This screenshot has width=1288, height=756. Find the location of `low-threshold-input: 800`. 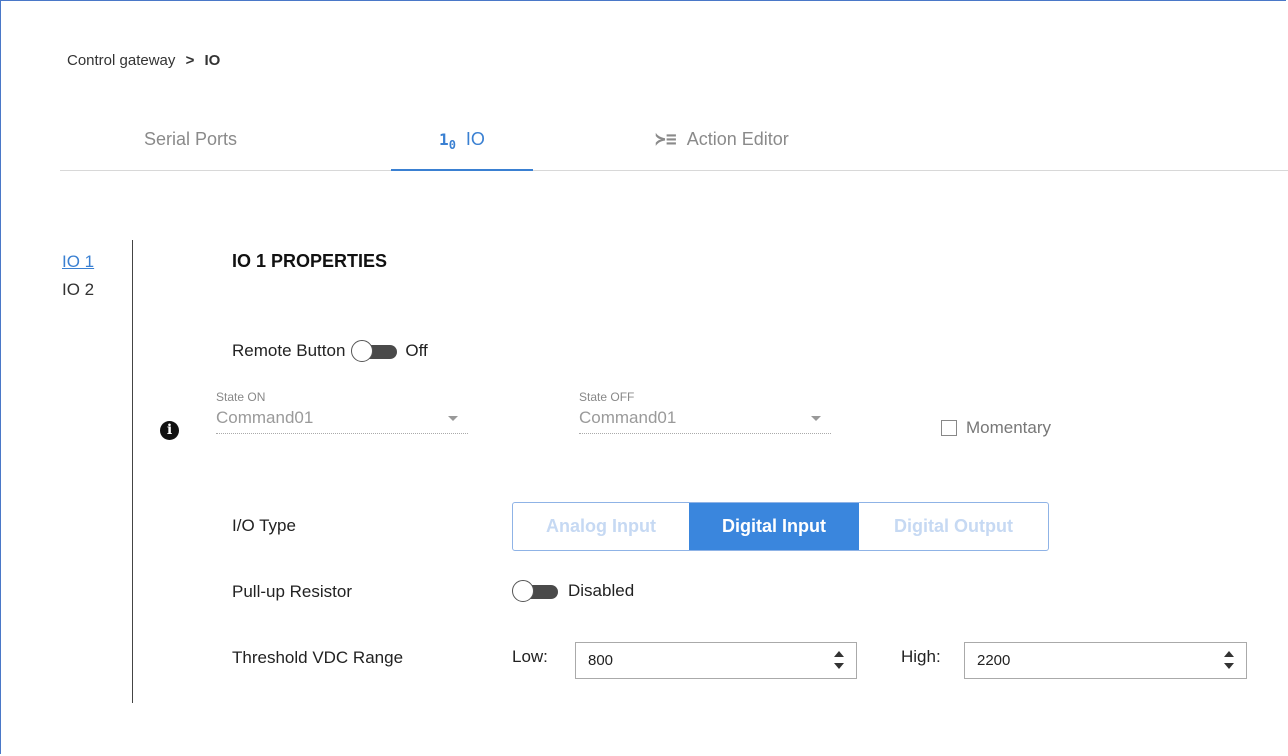

low-threshold-input: 800 is located at coordinates (716, 660).